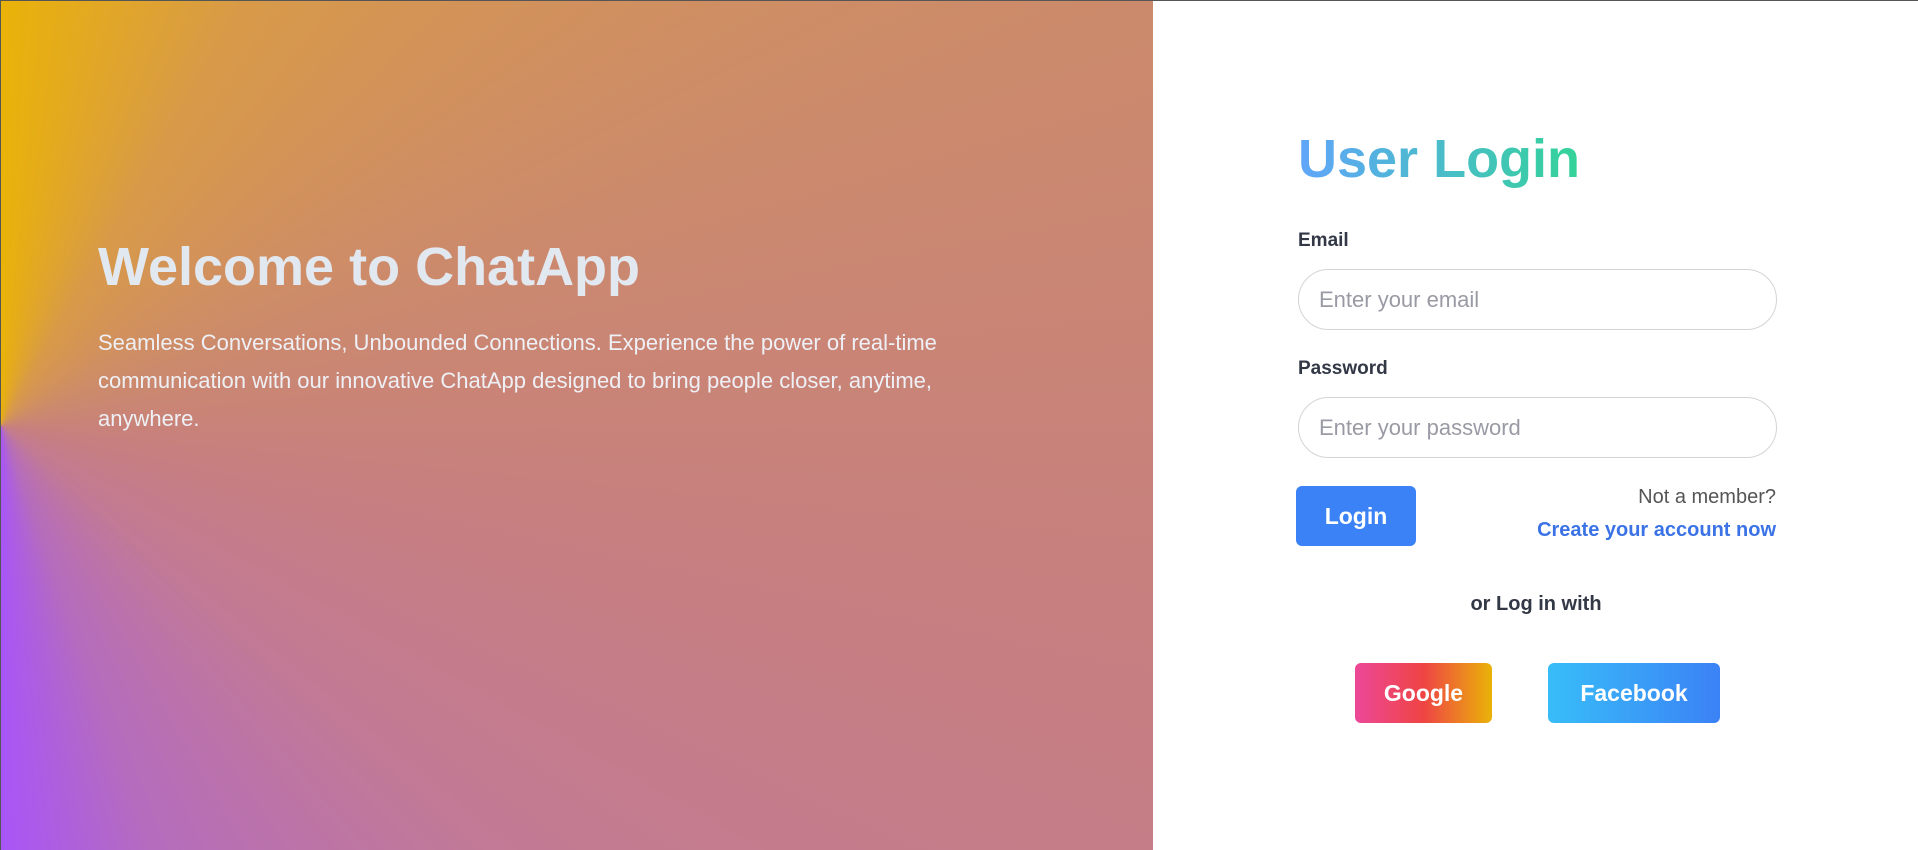 The width and height of the screenshot is (1918, 850). I want to click on or-login-with-text: or Log in with, so click(1536, 604).